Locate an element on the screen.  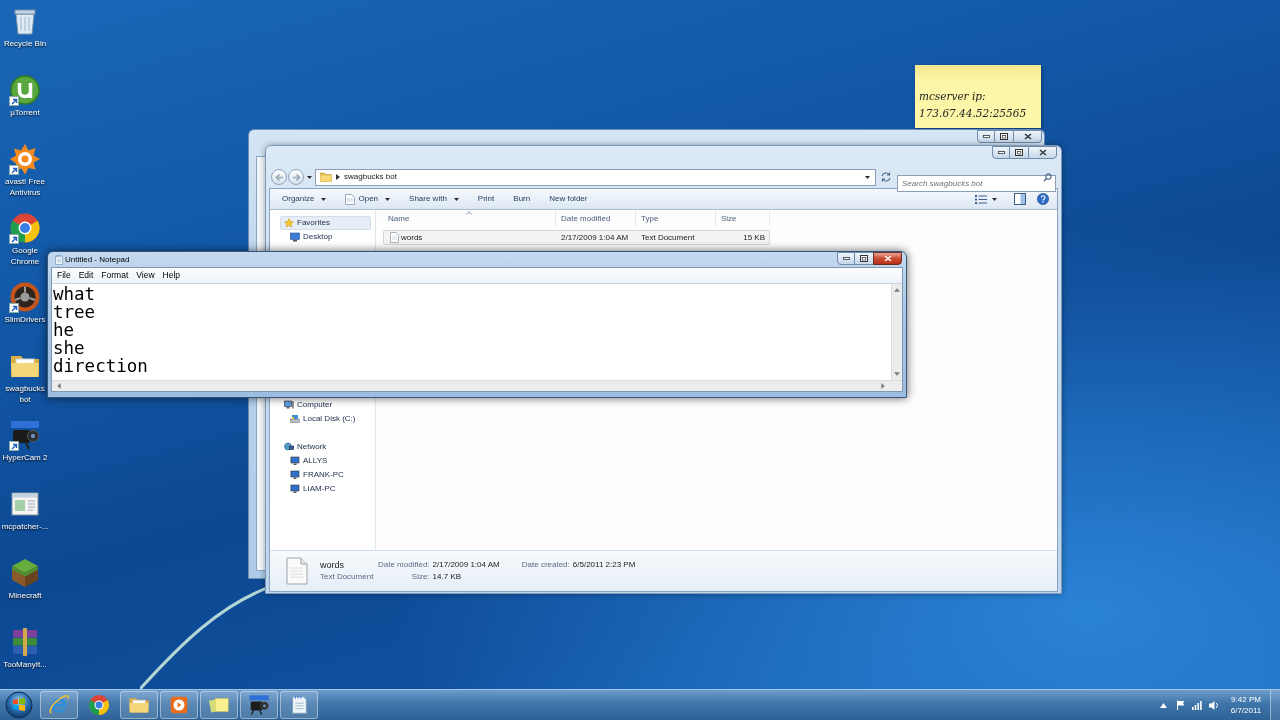
nav-item: Desktop is located at coordinates (325, 237).